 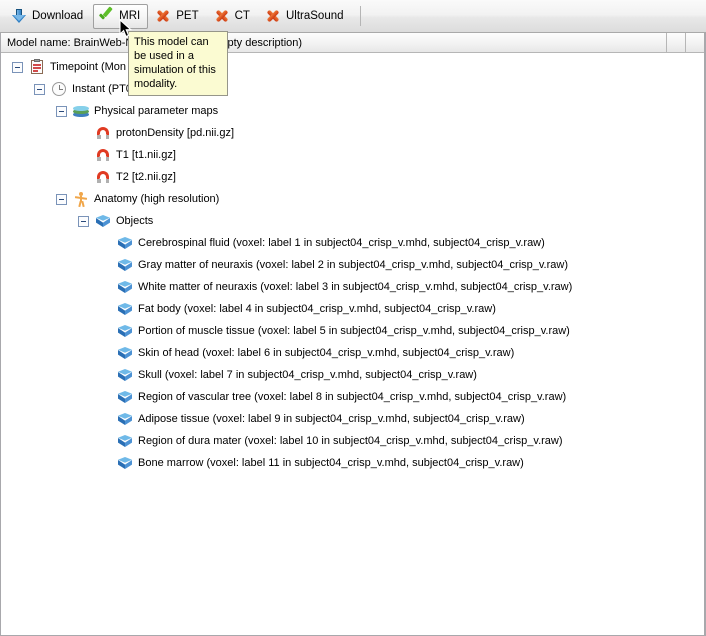 What do you see at coordinates (187, 16) in the screenshot?
I see `toolbar-button-label: PET` at bounding box center [187, 16].